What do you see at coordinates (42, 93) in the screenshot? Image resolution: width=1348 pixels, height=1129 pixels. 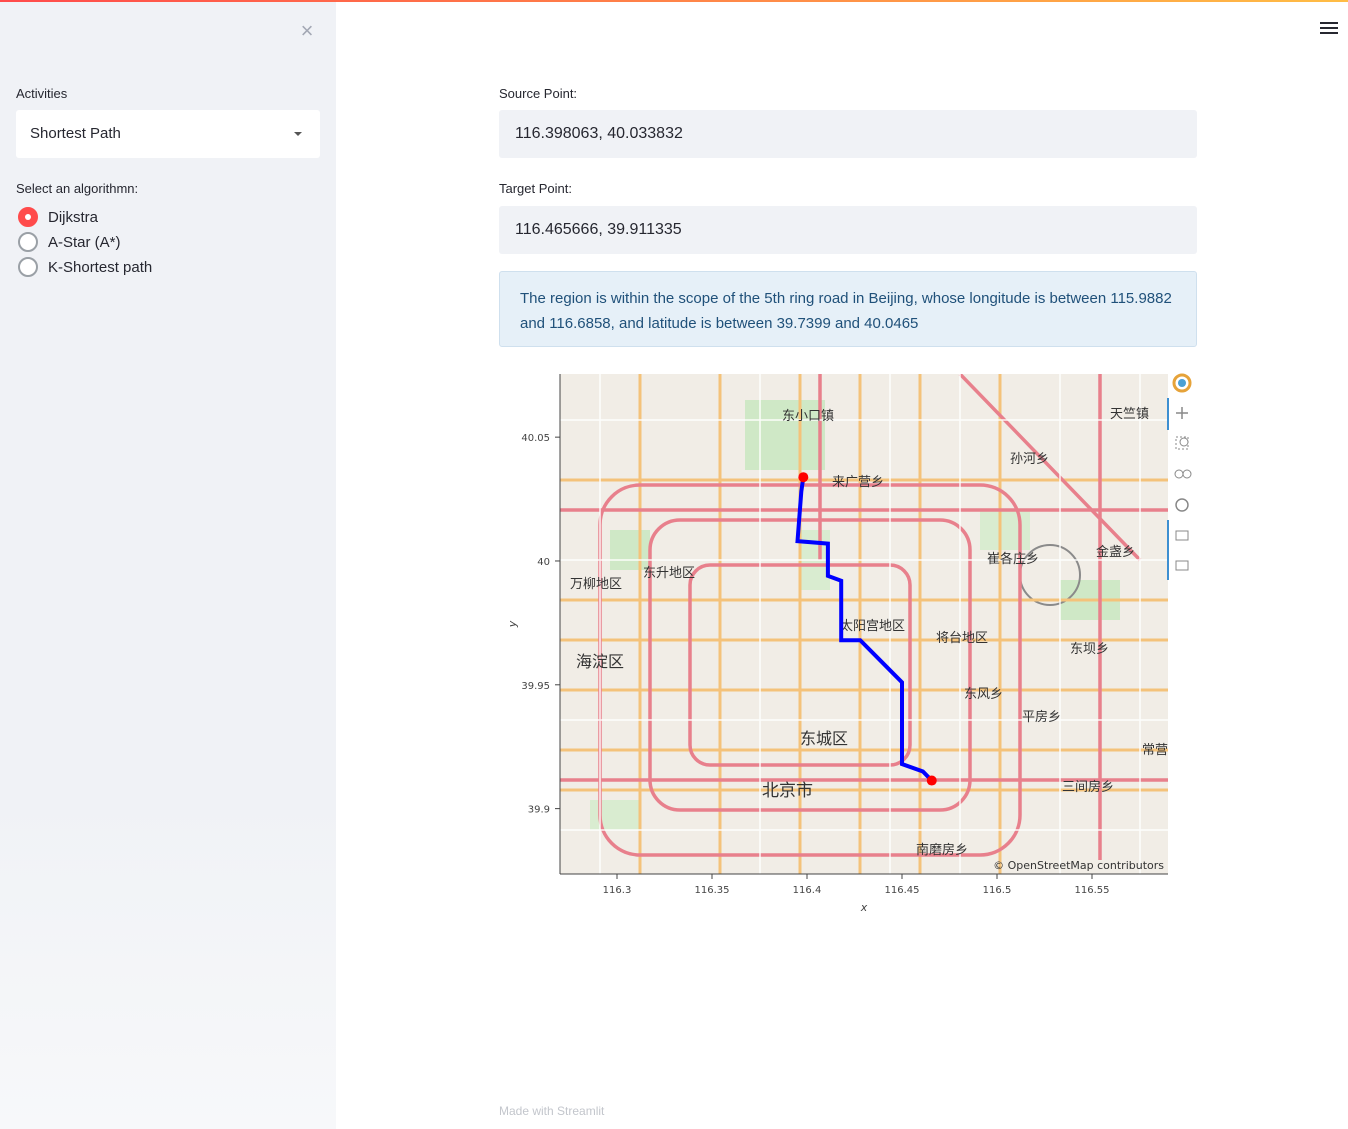 I see `activities-label: Activities` at bounding box center [42, 93].